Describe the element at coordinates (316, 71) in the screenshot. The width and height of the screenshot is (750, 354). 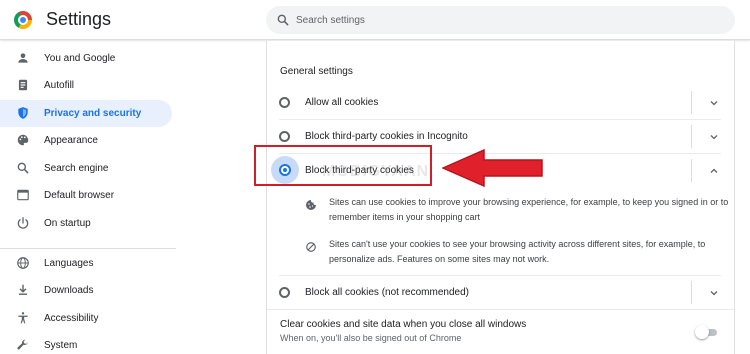
I see `section-title: General settings` at that location.